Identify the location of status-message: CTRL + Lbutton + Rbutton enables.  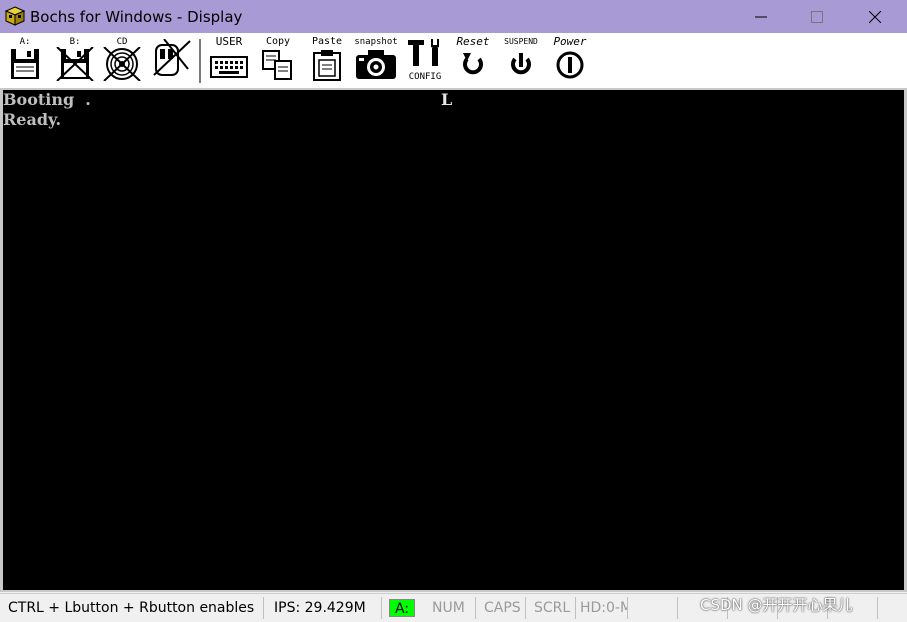
(134, 608).